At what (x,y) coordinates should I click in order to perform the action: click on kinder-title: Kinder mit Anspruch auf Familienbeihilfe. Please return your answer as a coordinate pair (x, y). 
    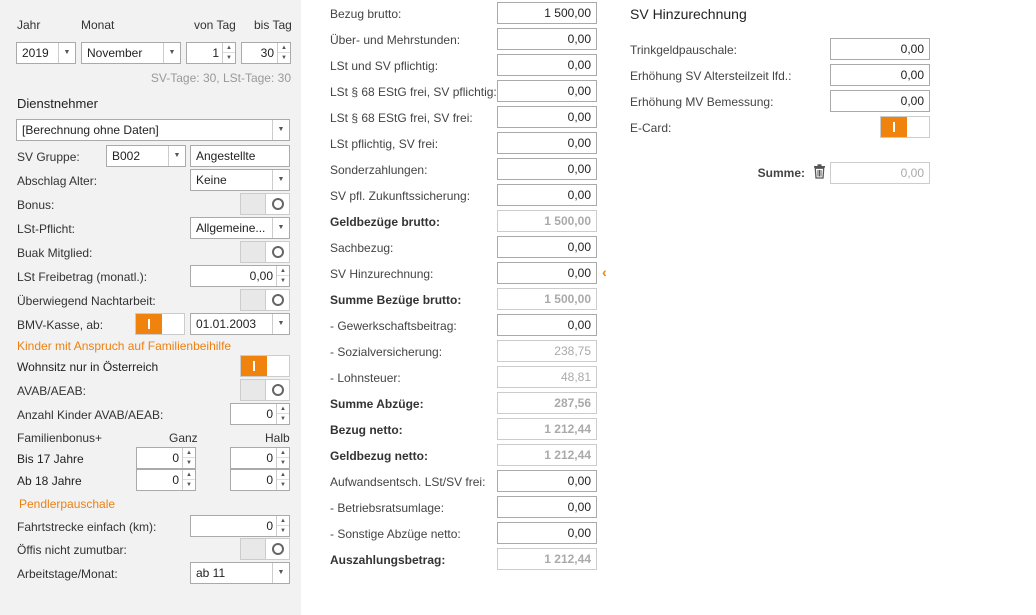
    Looking at the image, I should click on (124, 346).